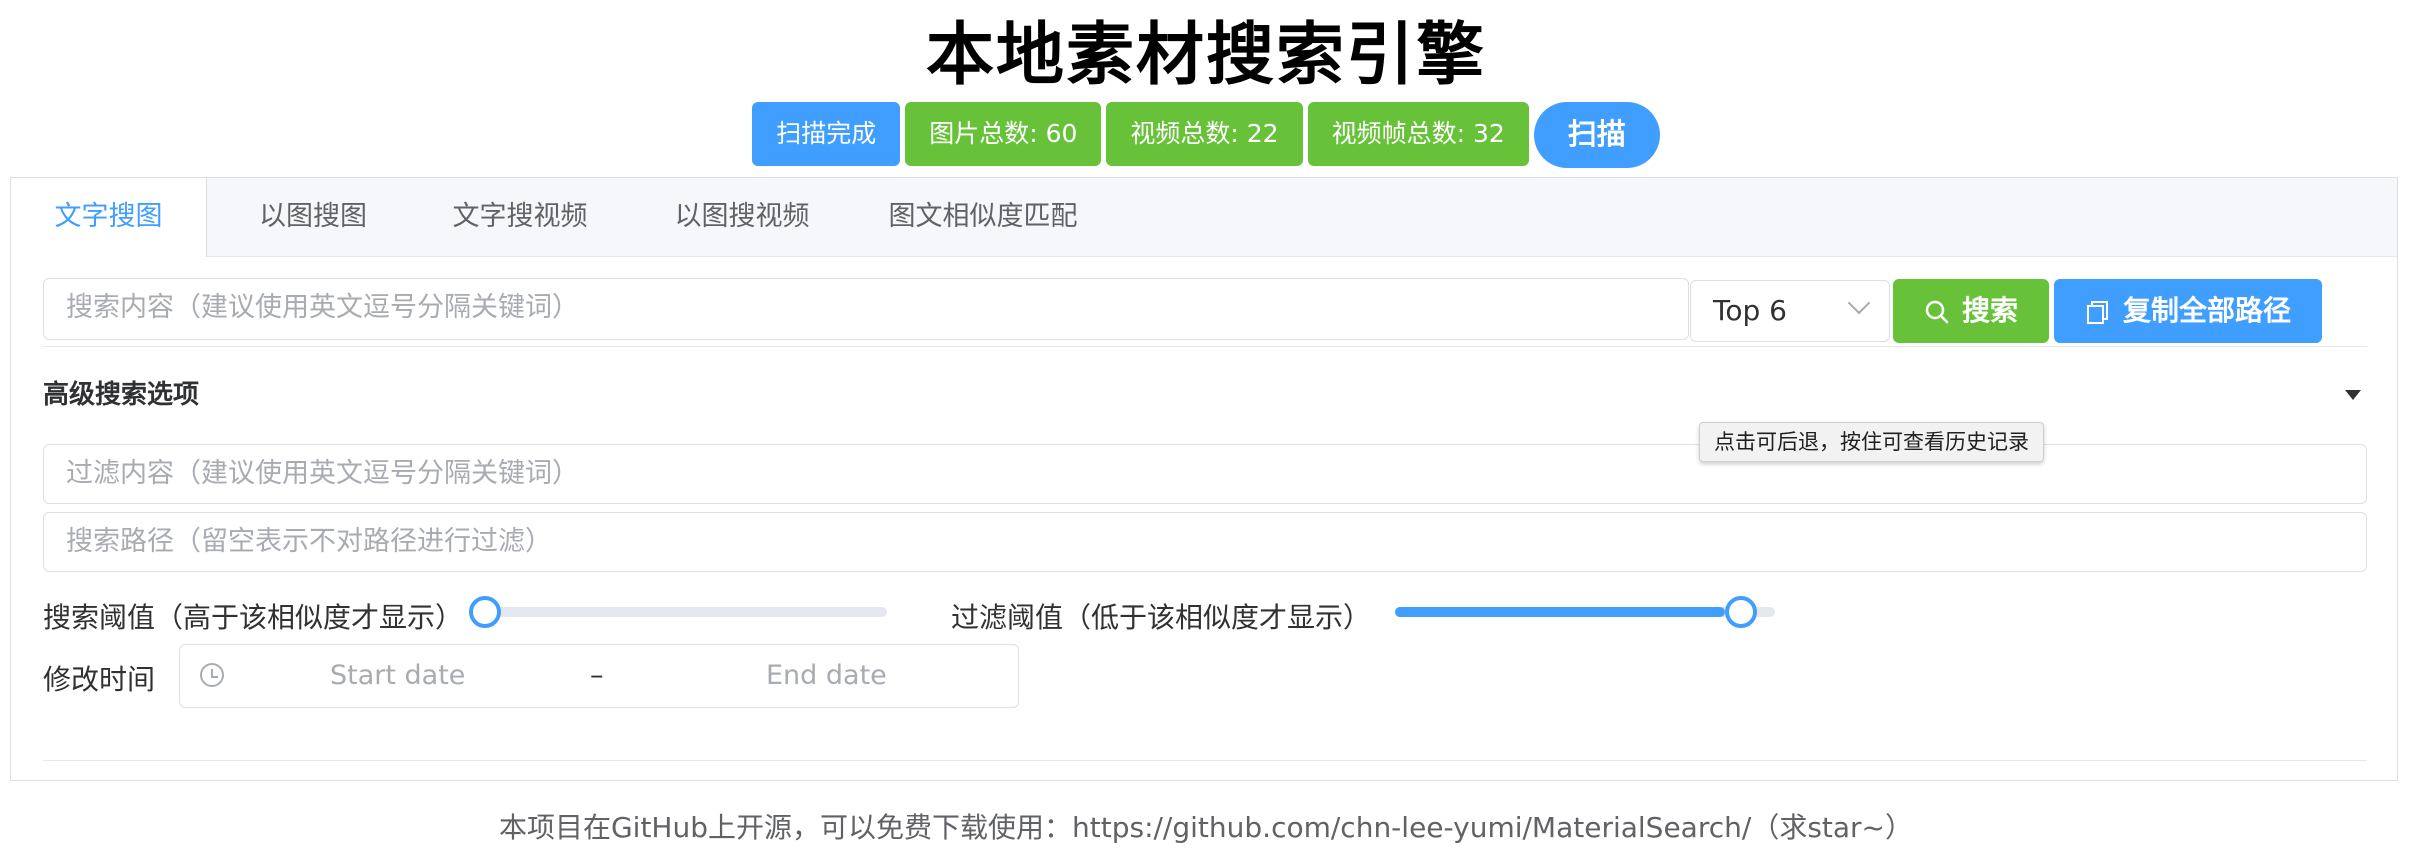  I want to click on slider-track, so click(687, 612).